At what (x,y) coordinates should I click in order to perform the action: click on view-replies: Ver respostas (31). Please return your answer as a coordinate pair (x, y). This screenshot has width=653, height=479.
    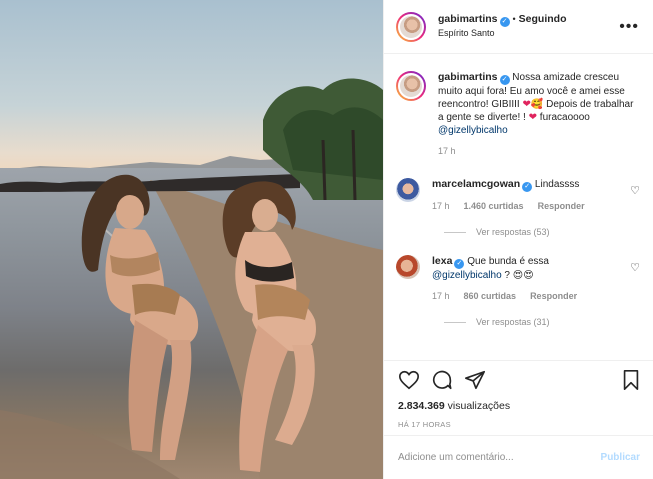
    Looking at the image, I should click on (543, 322).